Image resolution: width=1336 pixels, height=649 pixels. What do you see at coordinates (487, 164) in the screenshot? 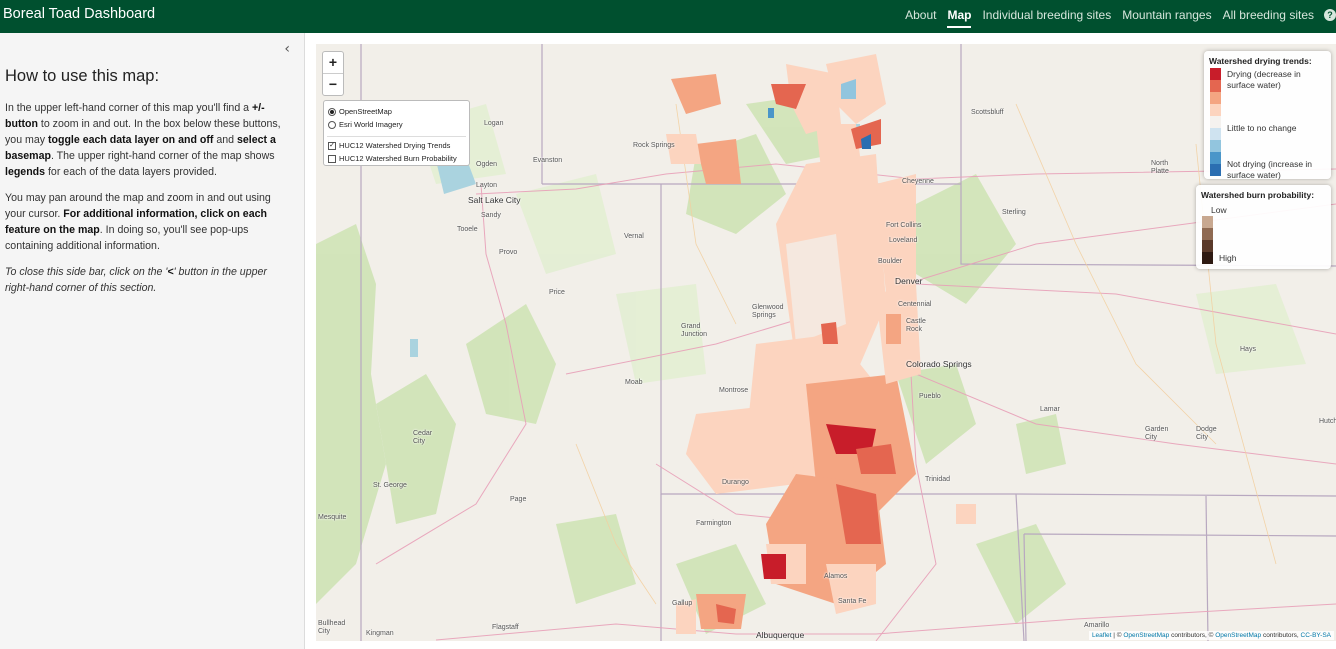
I see `city-label: Ogden` at bounding box center [487, 164].